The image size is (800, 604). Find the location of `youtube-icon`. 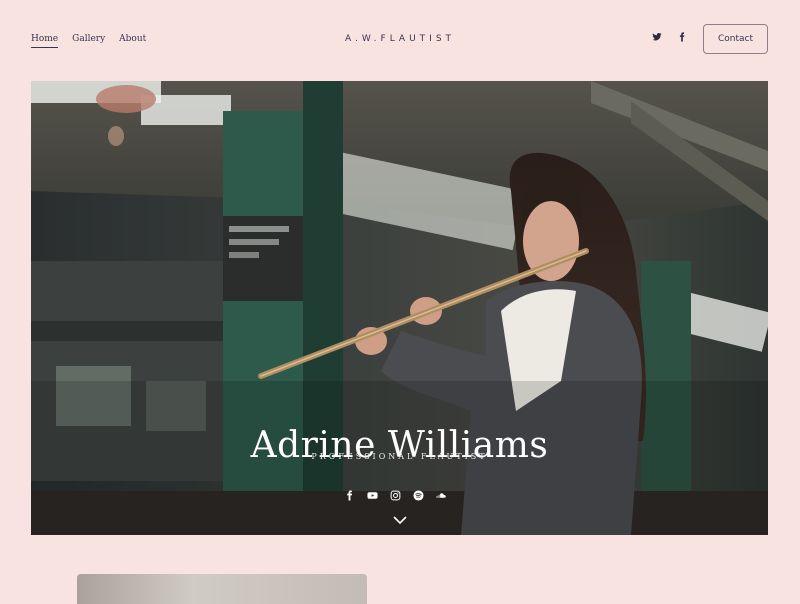

youtube-icon is located at coordinates (372, 495).